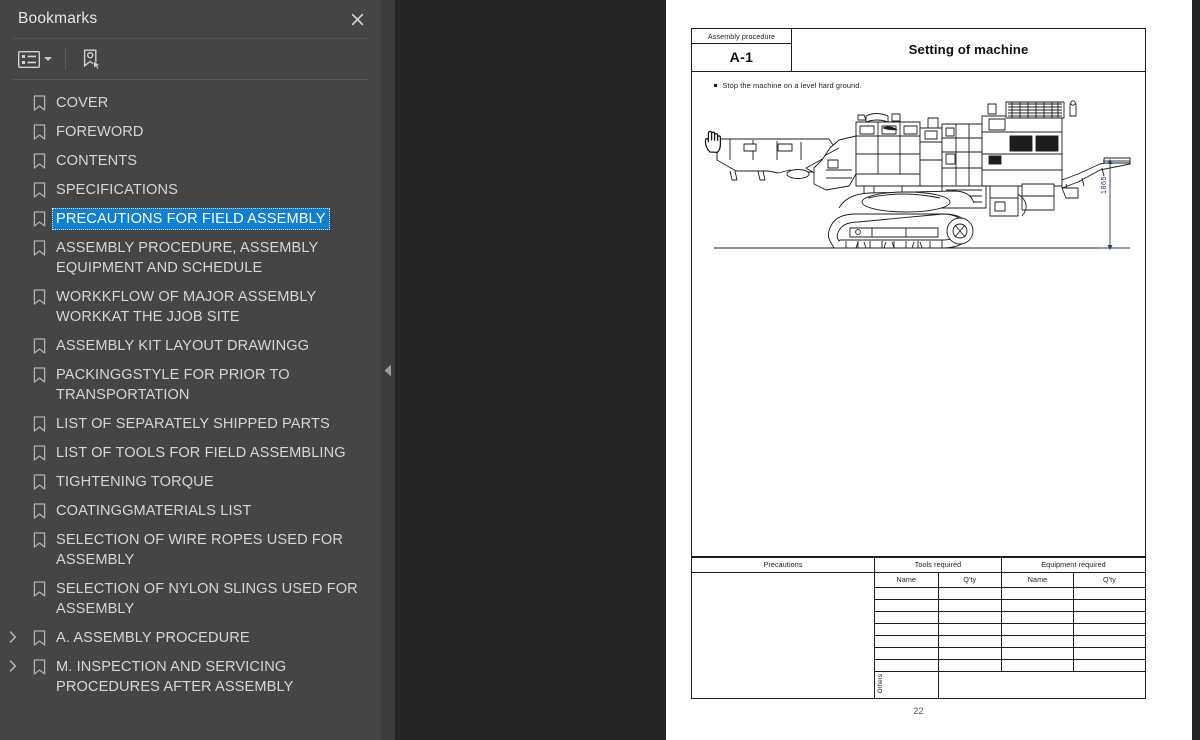 The height and width of the screenshot is (740, 1200). I want to click on collapse-panel-button, so click(388, 370).